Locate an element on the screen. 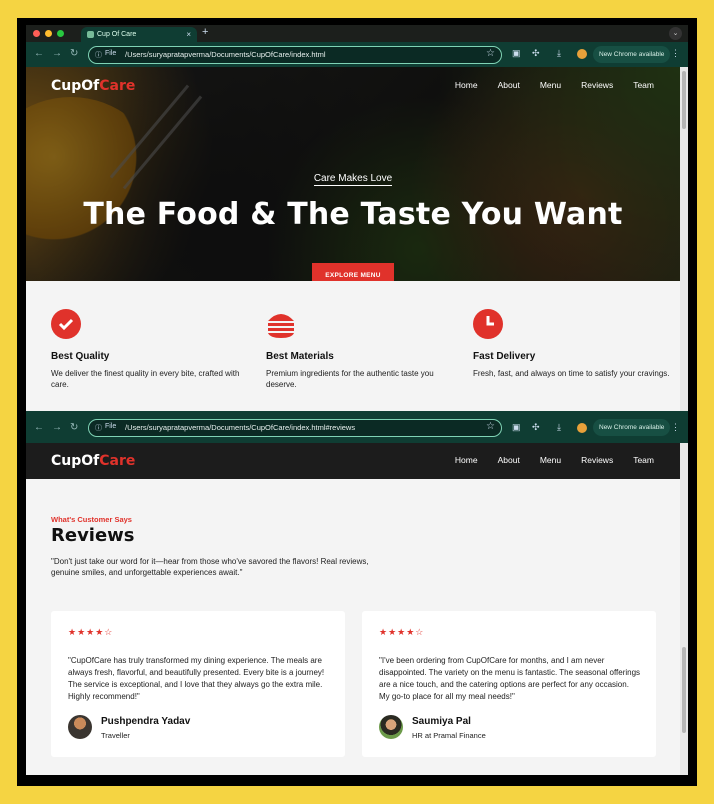  tab-title: Cup Of Care is located at coordinates (117, 34).